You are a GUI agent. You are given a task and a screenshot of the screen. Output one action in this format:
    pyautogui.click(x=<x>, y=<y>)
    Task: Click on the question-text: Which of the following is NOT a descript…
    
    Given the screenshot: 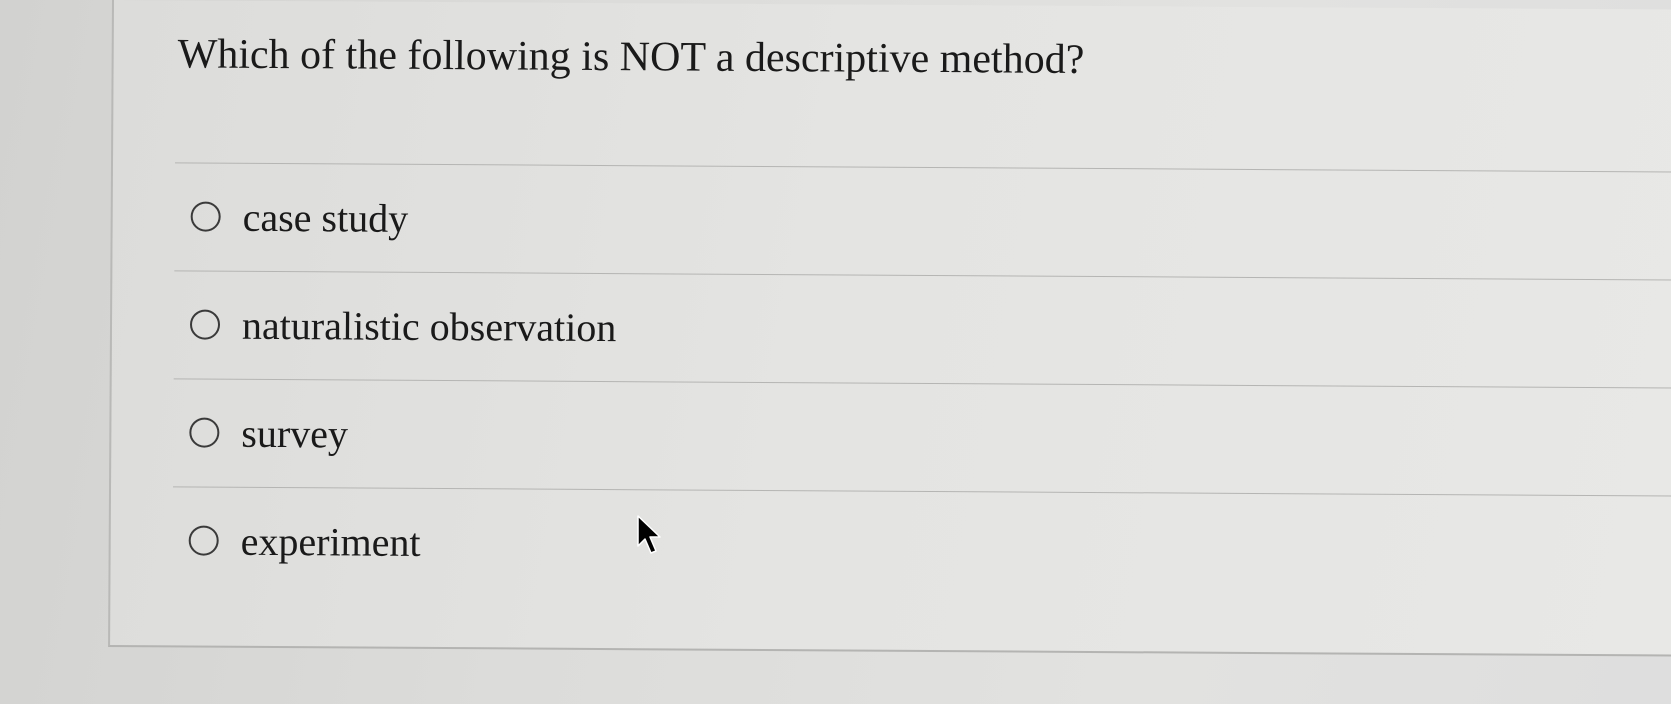 What is the action you would take?
    pyautogui.click(x=631, y=57)
    